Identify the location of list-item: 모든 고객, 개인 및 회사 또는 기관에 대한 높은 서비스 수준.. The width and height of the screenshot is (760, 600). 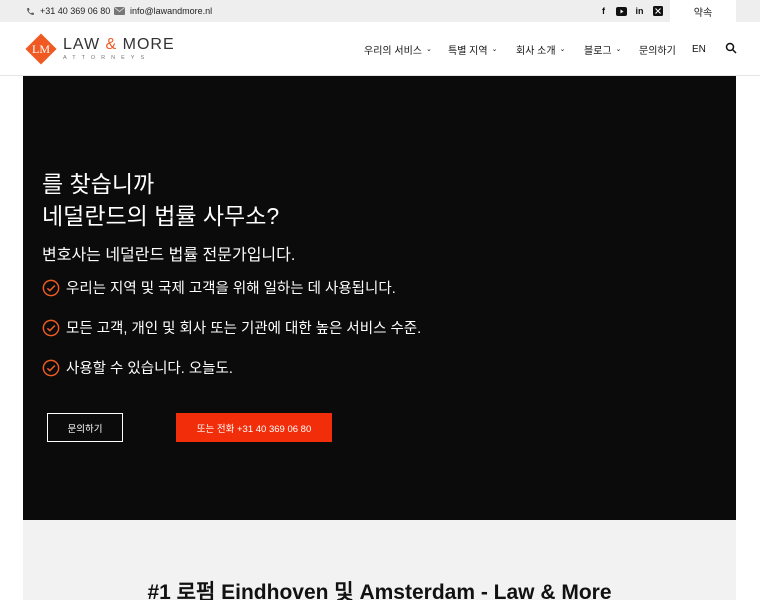
(231, 327).